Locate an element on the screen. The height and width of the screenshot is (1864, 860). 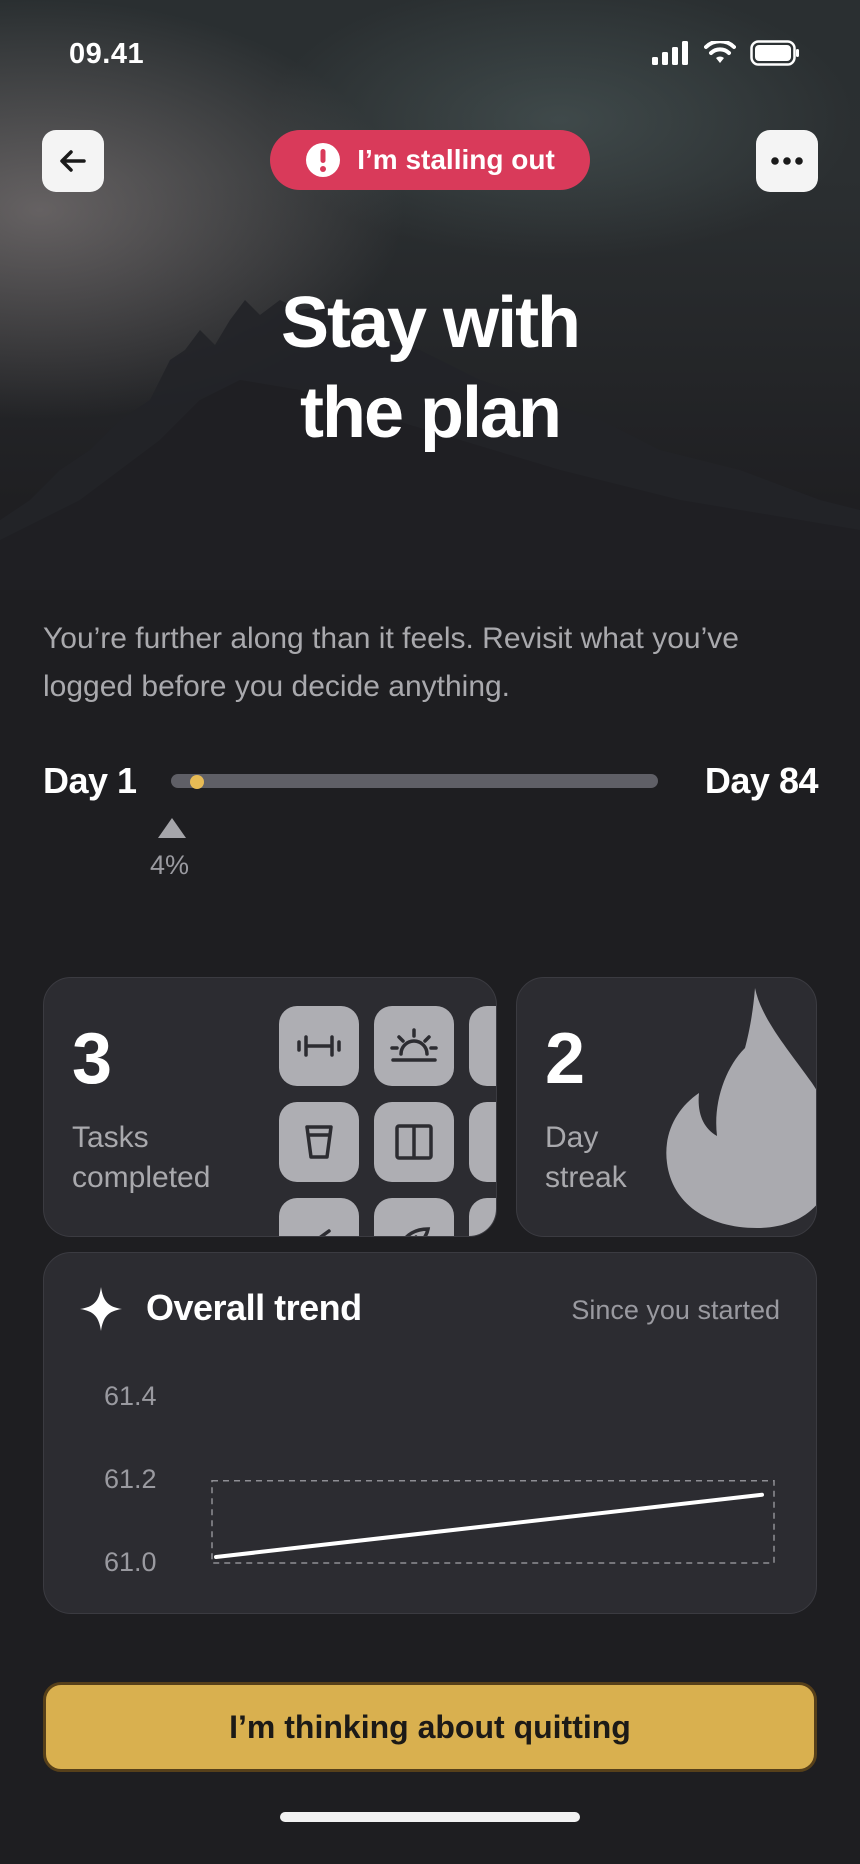
streak-label-line1: Day is located at coordinates (572, 1137).